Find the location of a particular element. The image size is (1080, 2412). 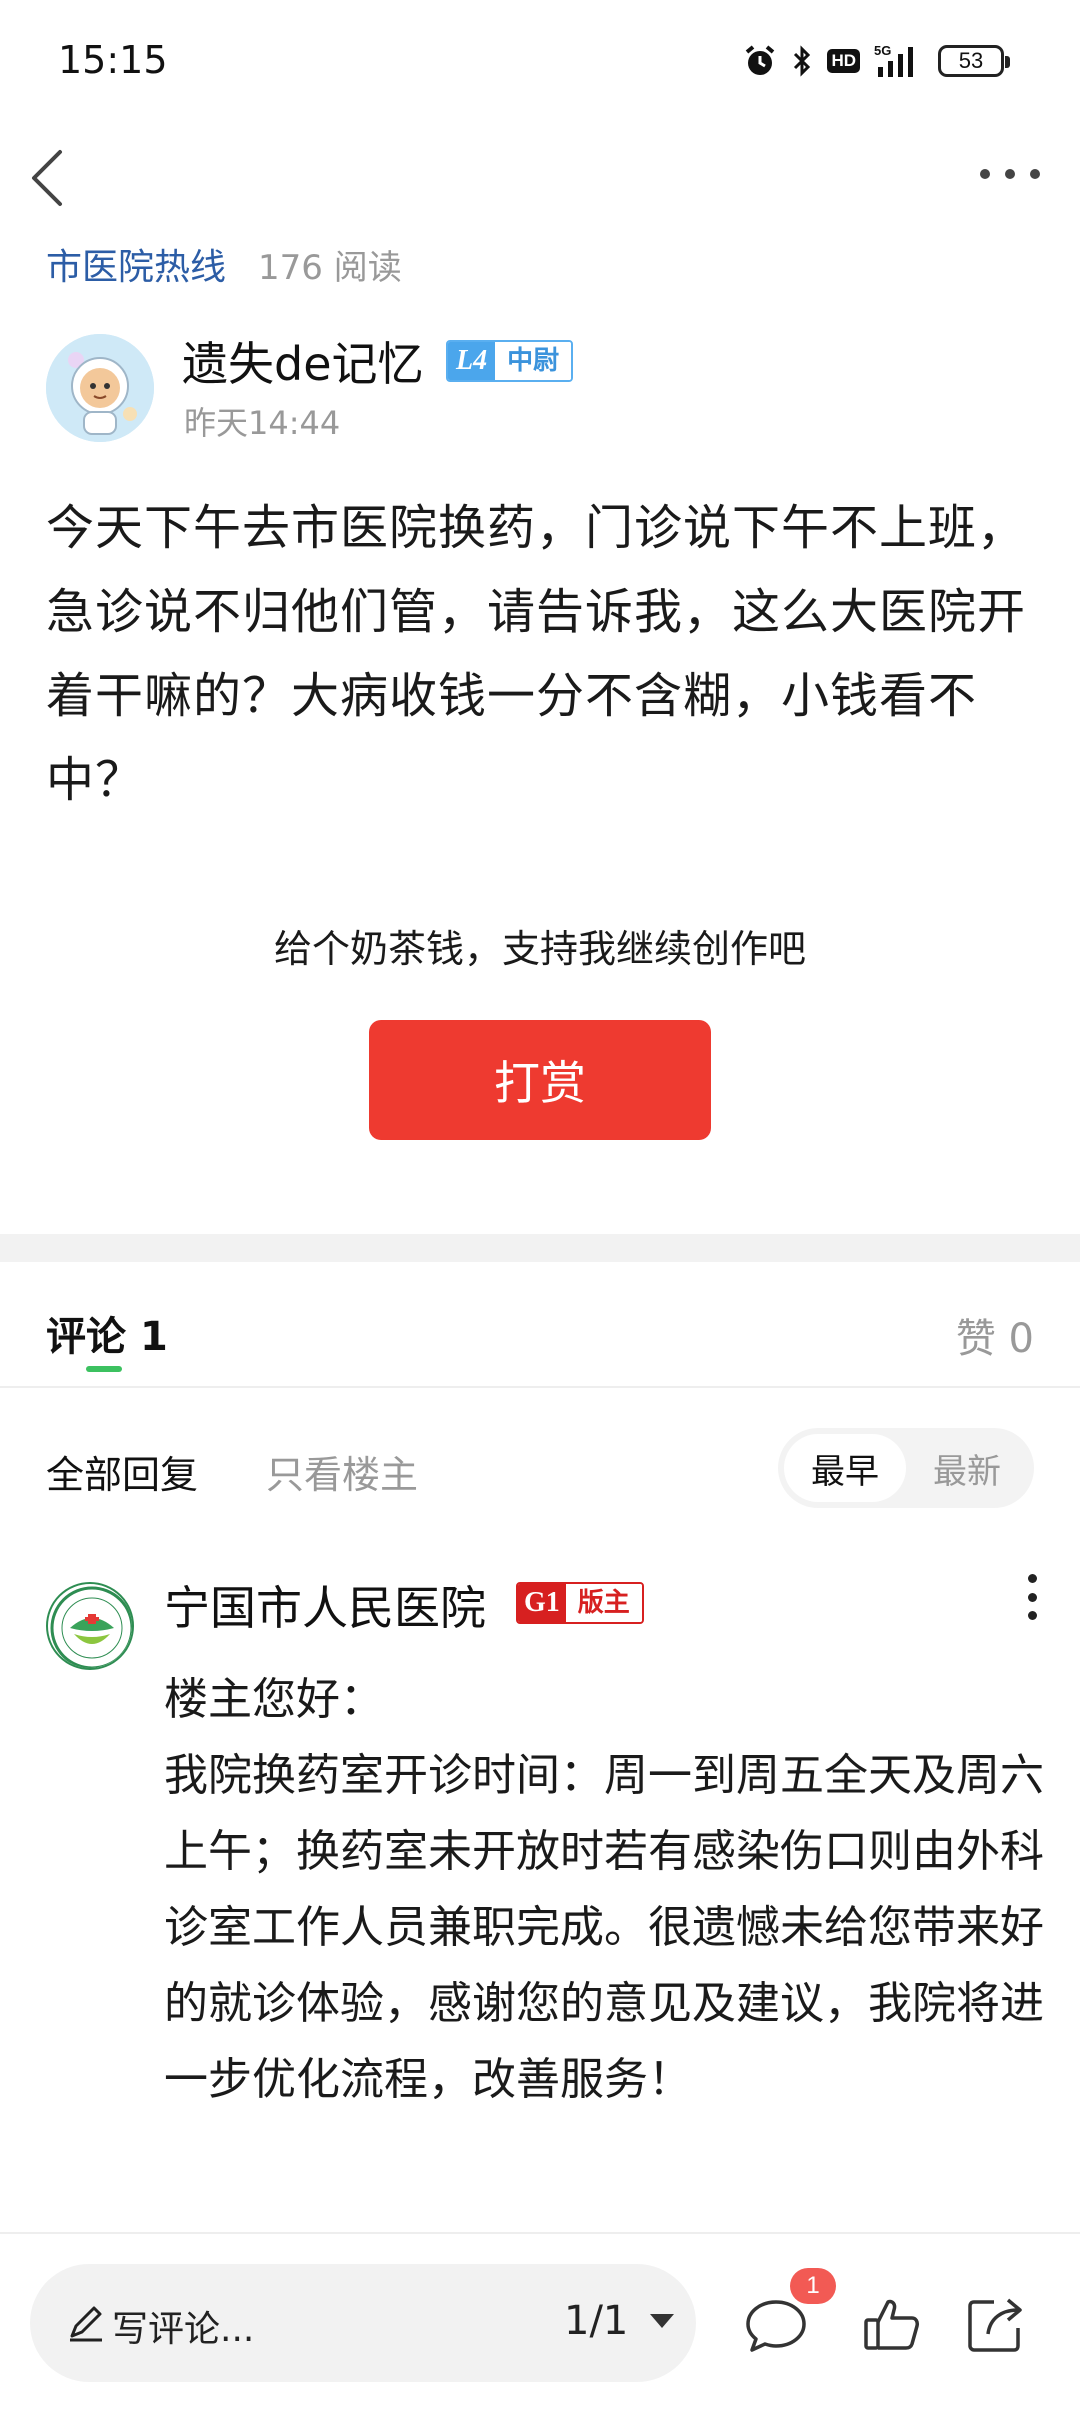

active-tab-indicator is located at coordinates (104, 1369).